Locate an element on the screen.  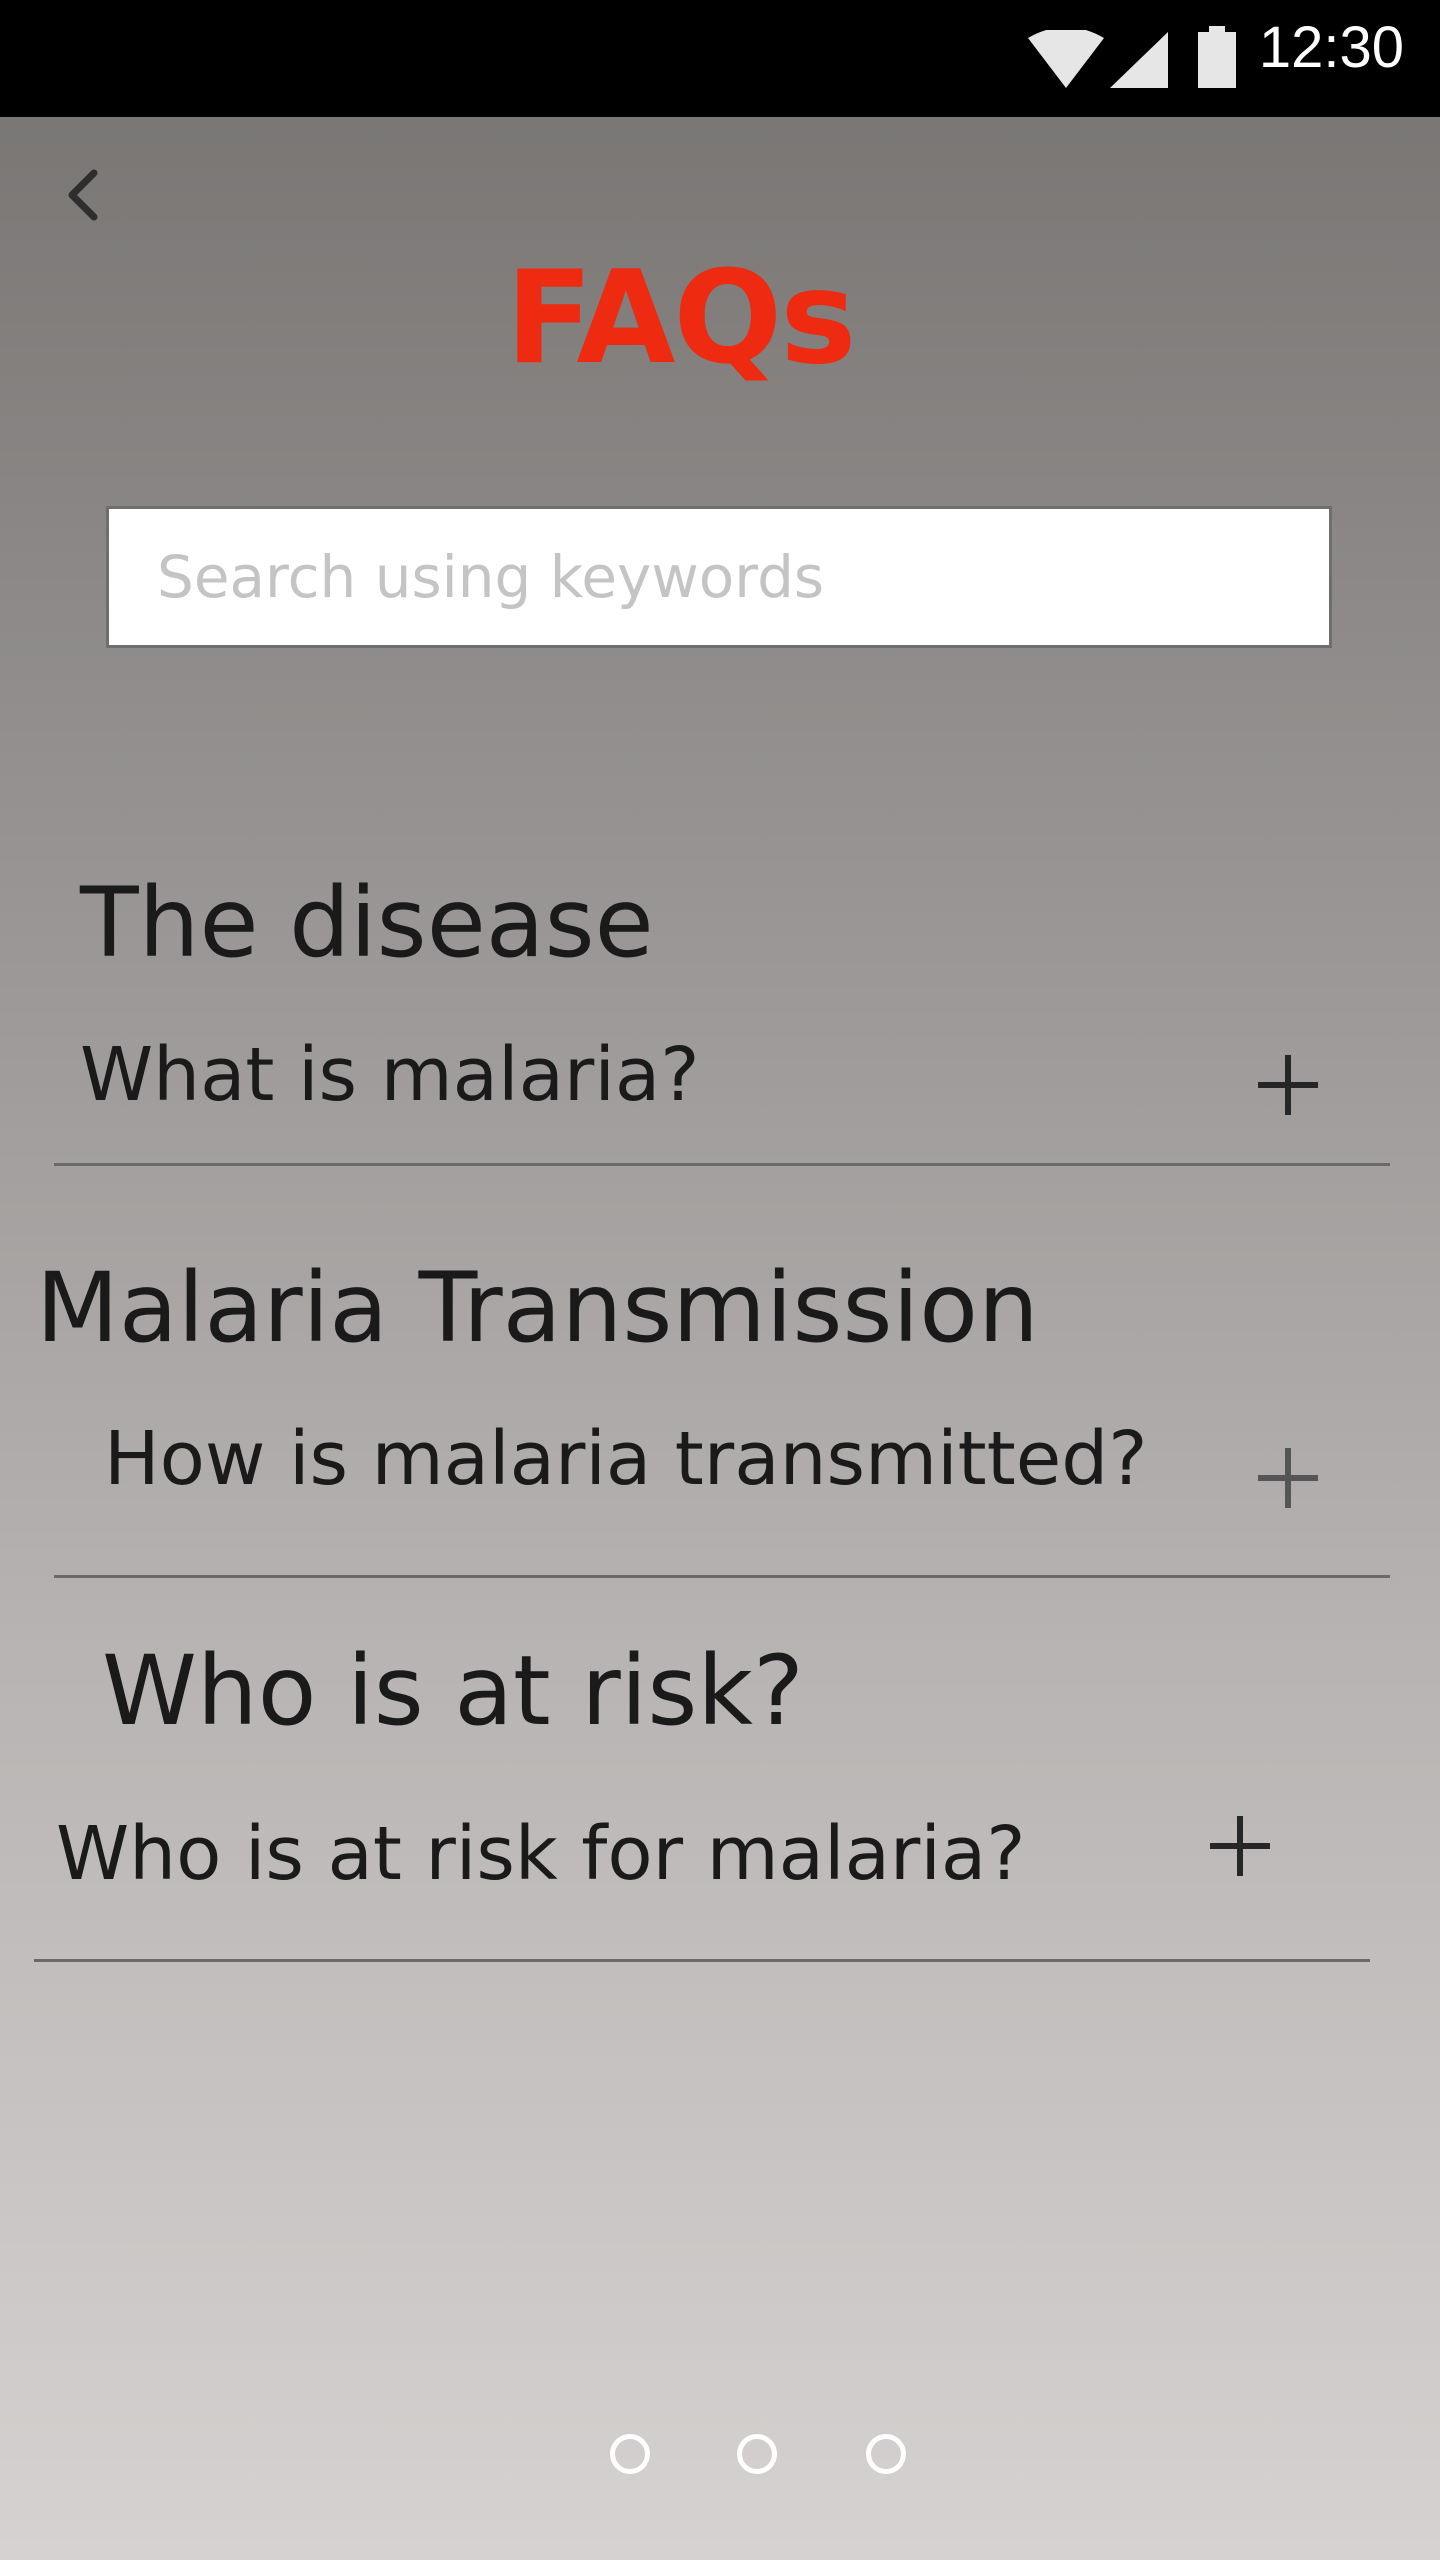
status-bar: 12:30 is located at coordinates (720, 58).